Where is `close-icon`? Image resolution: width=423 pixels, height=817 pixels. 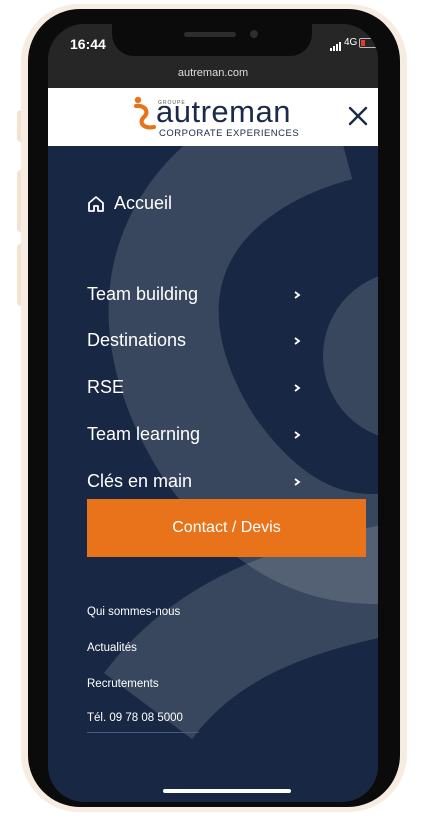 close-icon is located at coordinates (358, 116).